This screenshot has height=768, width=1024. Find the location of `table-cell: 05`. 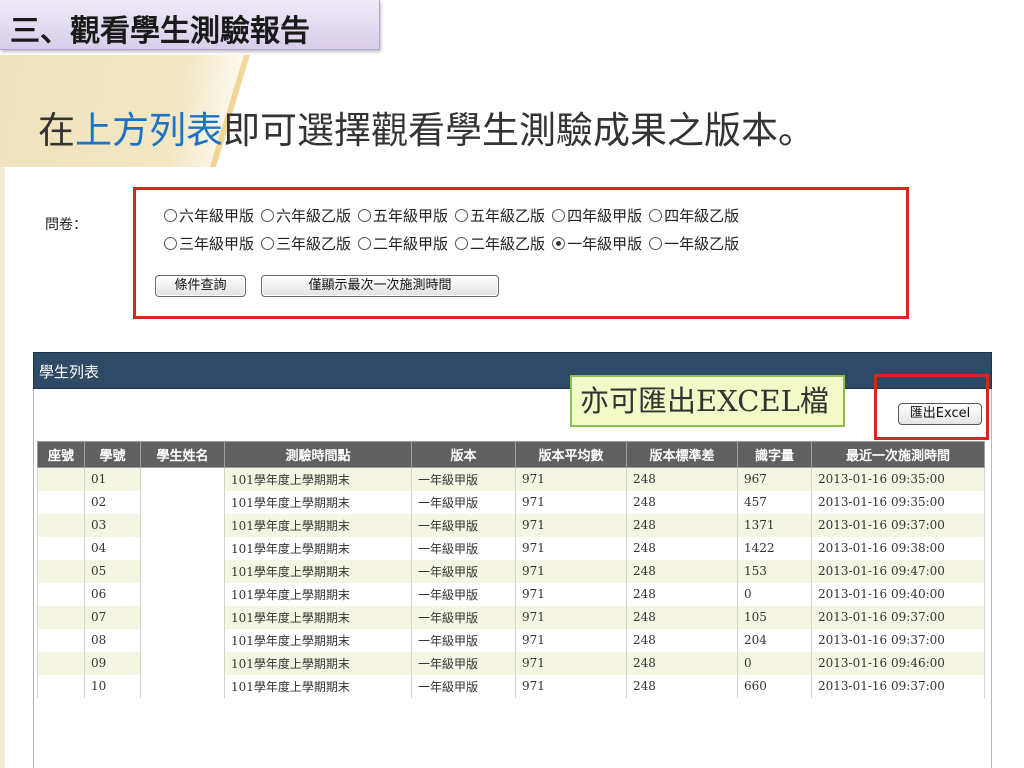

table-cell: 05 is located at coordinates (112, 571).